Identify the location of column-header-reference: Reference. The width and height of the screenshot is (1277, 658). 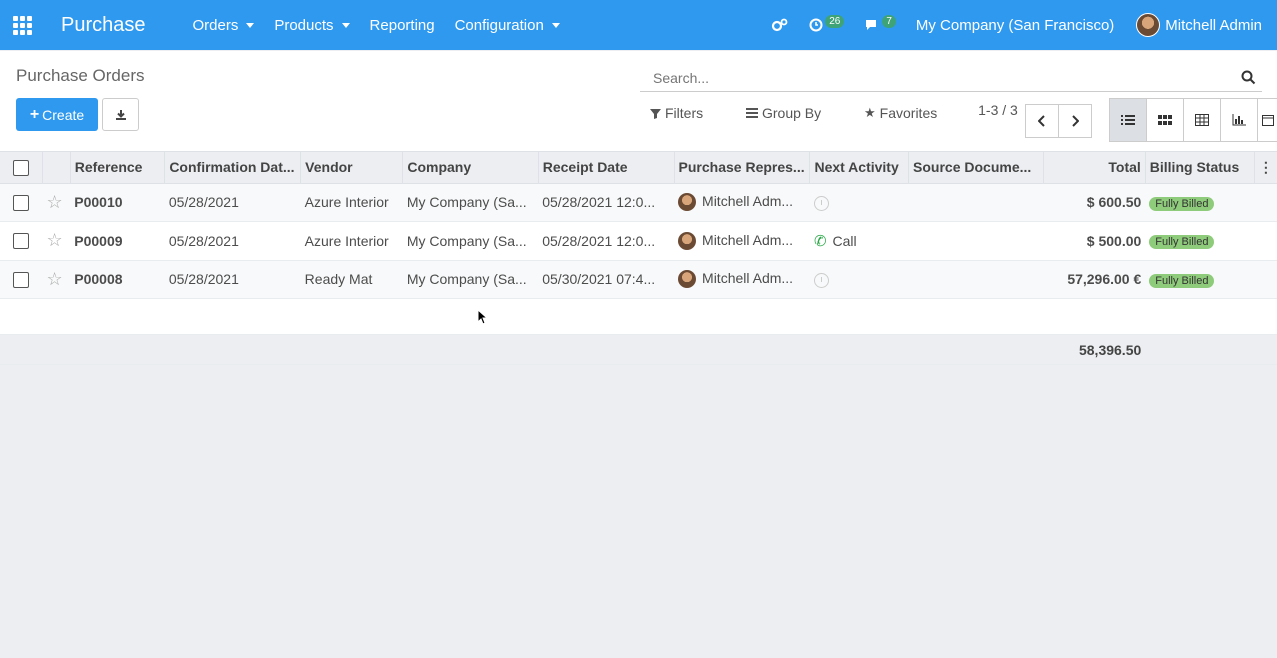
(118, 168).